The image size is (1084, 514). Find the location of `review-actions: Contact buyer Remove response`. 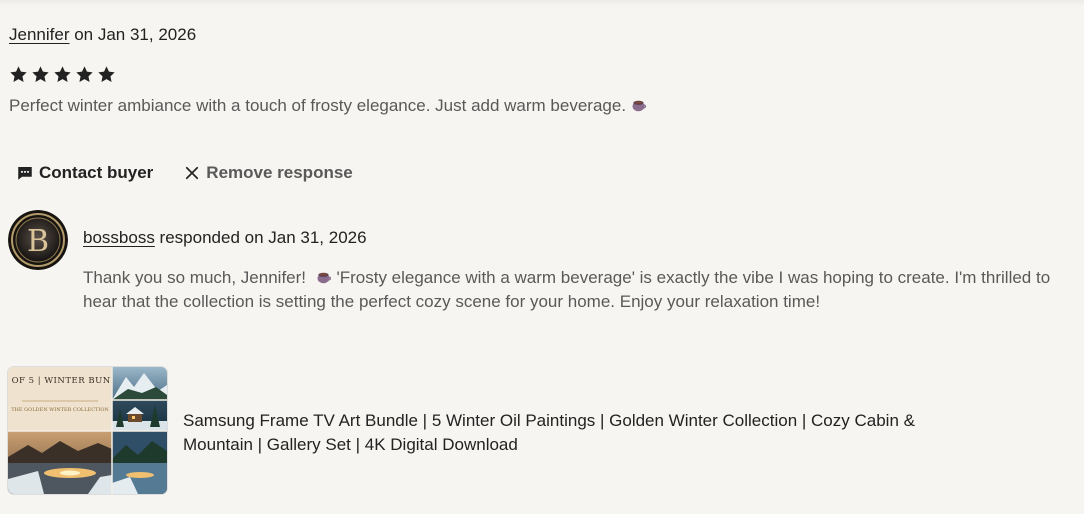

review-actions: Contact buyer Remove response is located at coordinates (184, 173).